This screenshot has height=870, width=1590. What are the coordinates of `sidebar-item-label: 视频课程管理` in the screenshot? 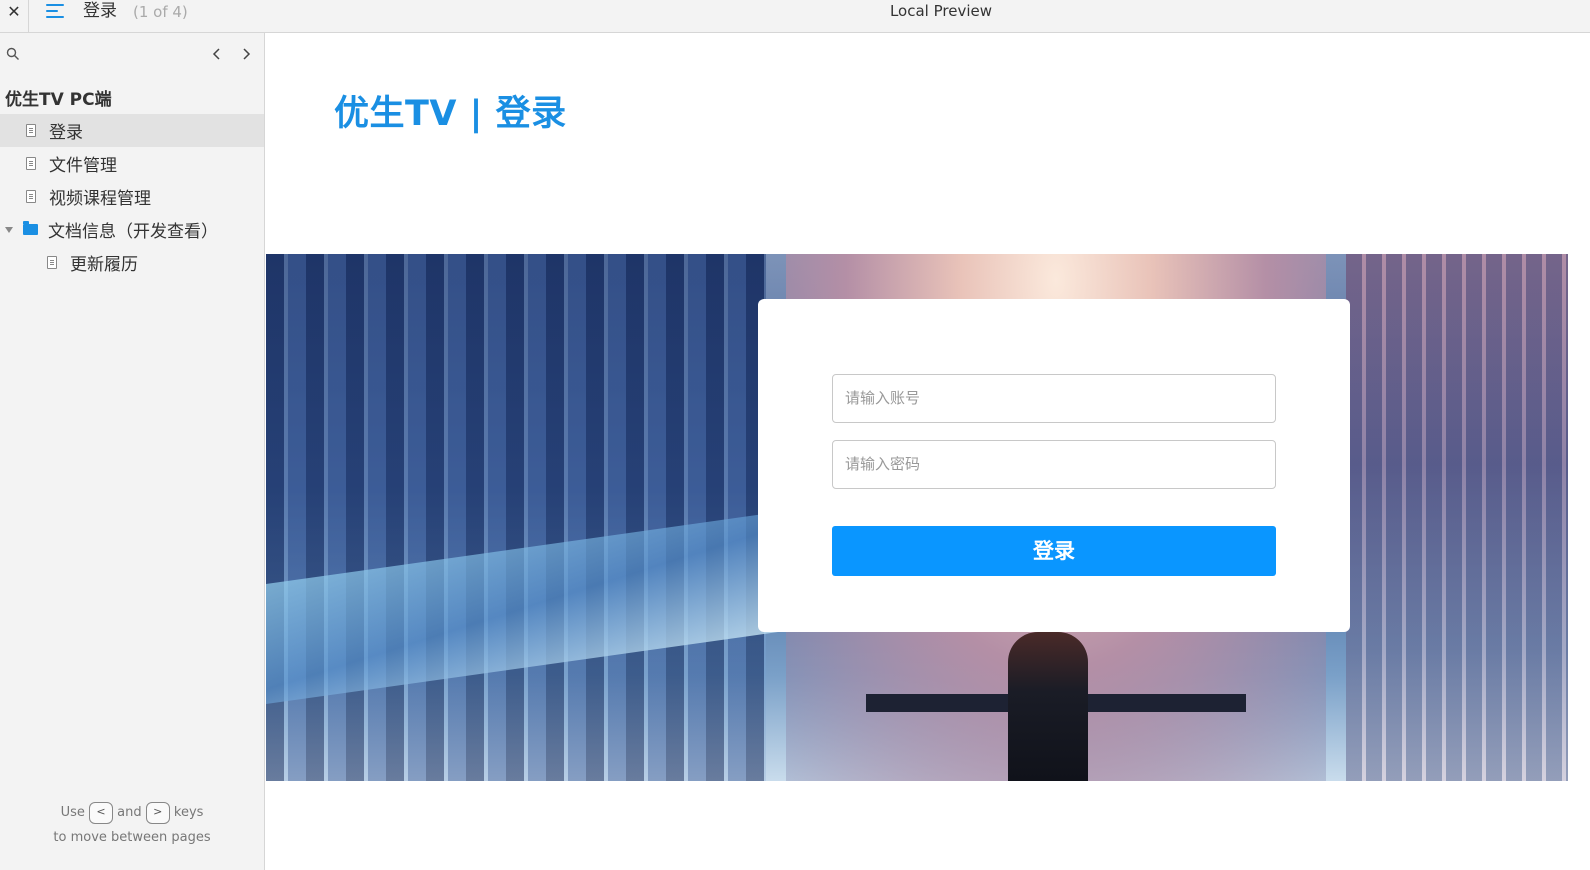 It's located at (100, 199).